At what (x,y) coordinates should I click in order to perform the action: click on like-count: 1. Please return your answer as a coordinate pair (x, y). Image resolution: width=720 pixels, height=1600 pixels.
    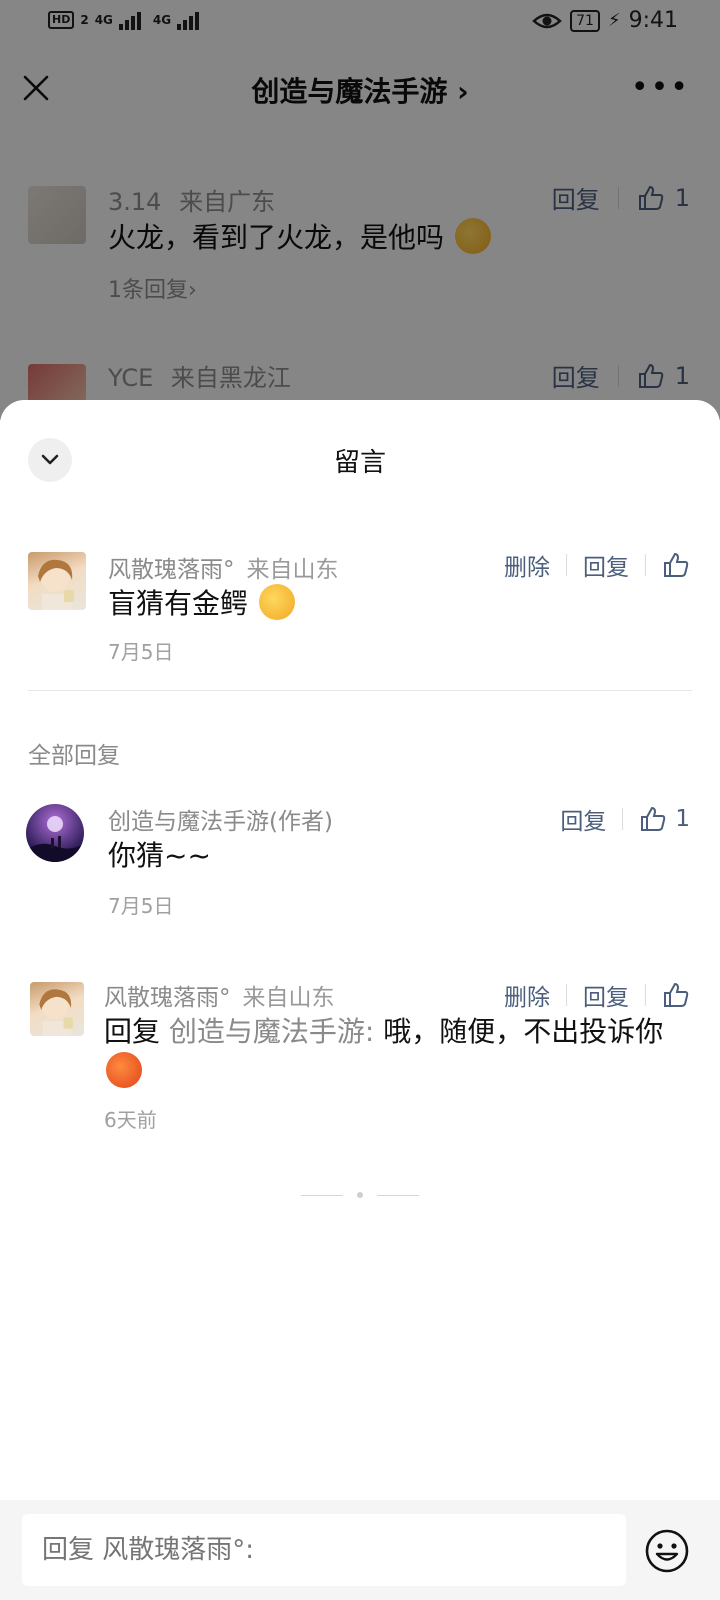
    Looking at the image, I should click on (682, 819).